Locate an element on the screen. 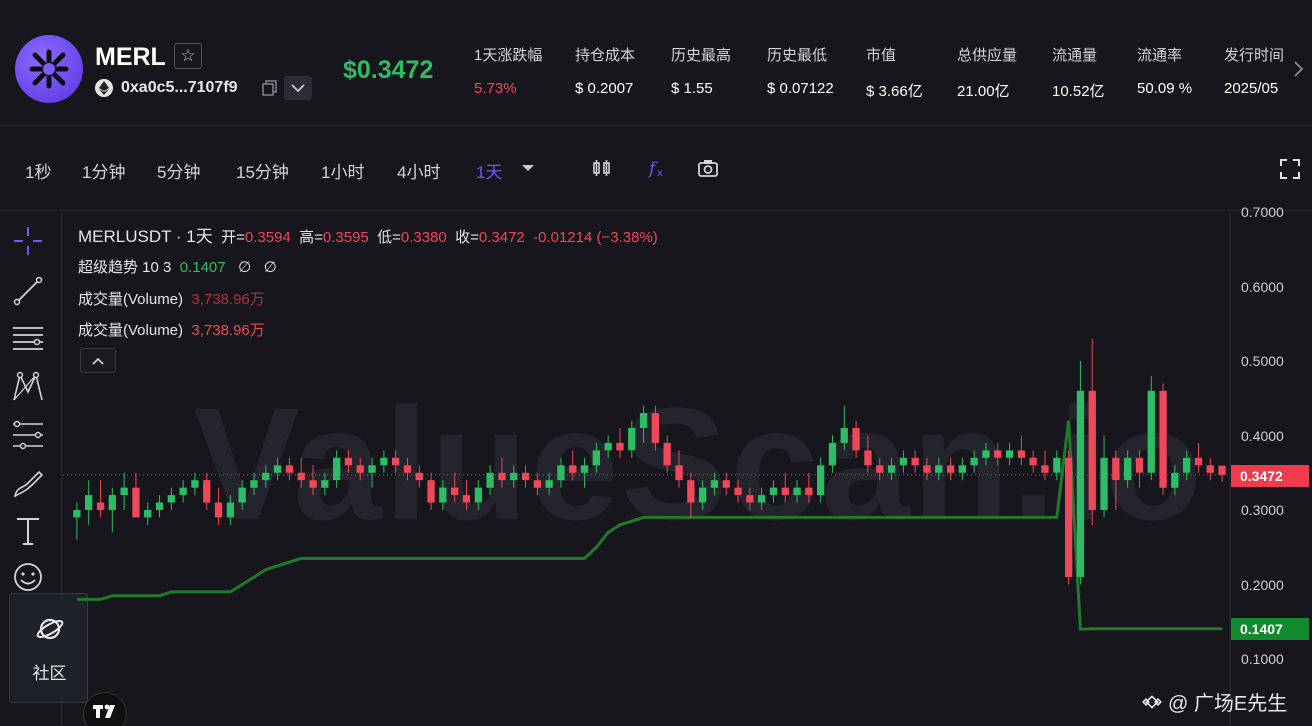  merl-logo-icon is located at coordinates (49, 69).